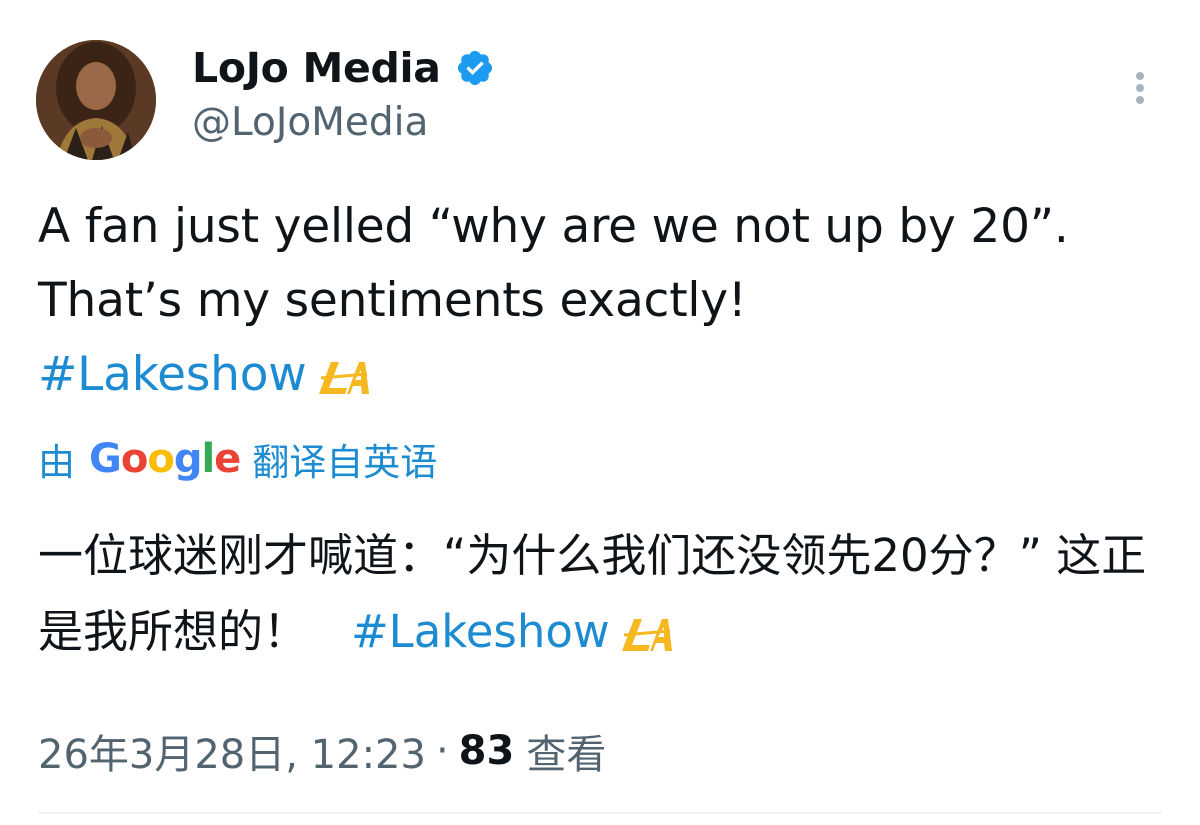  What do you see at coordinates (566, 755) in the screenshot?
I see `views-label: 查看` at bounding box center [566, 755].